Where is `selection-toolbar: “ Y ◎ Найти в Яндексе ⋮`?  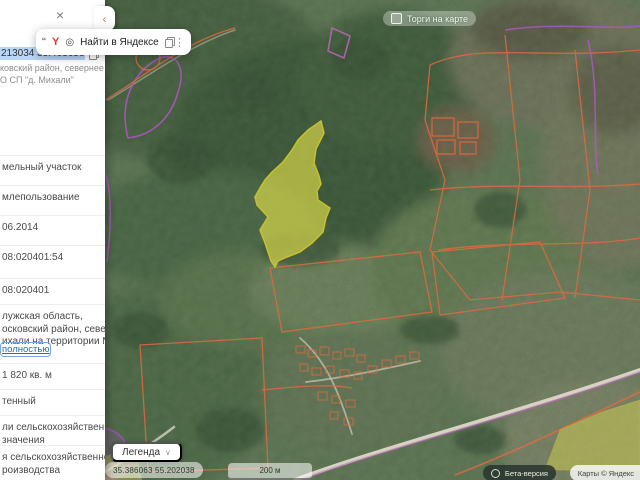 selection-toolbar: “ Y ◎ Найти в Яндексе ⋮ is located at coordinates (113, 42).